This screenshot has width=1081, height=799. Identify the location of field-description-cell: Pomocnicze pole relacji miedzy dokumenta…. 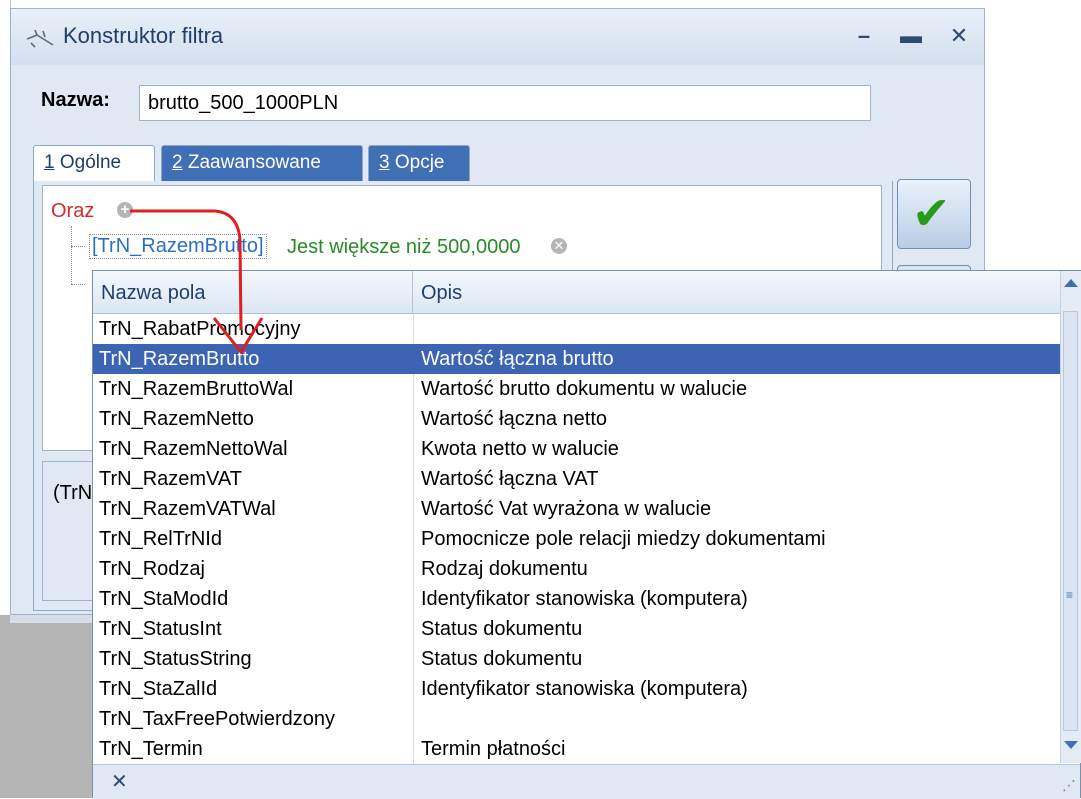
(623, 539).